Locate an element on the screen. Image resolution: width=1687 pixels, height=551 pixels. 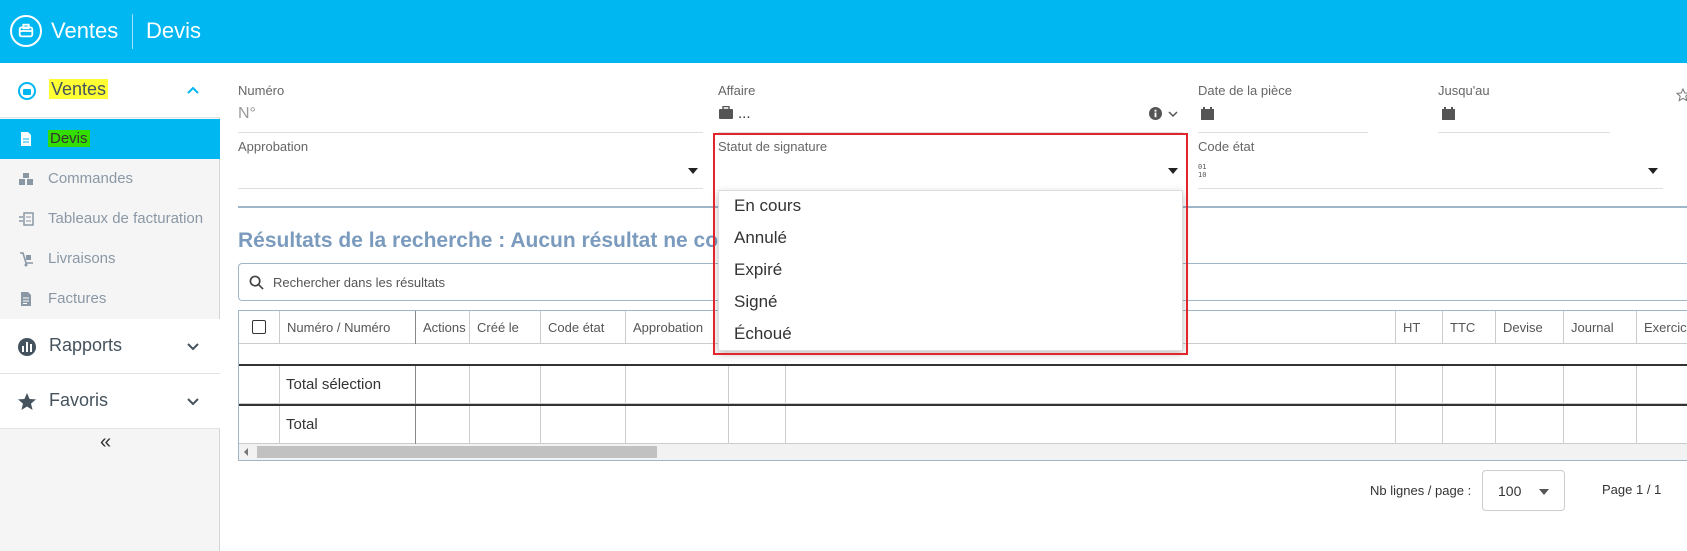
search-icon is located at coordinates (256, 282).